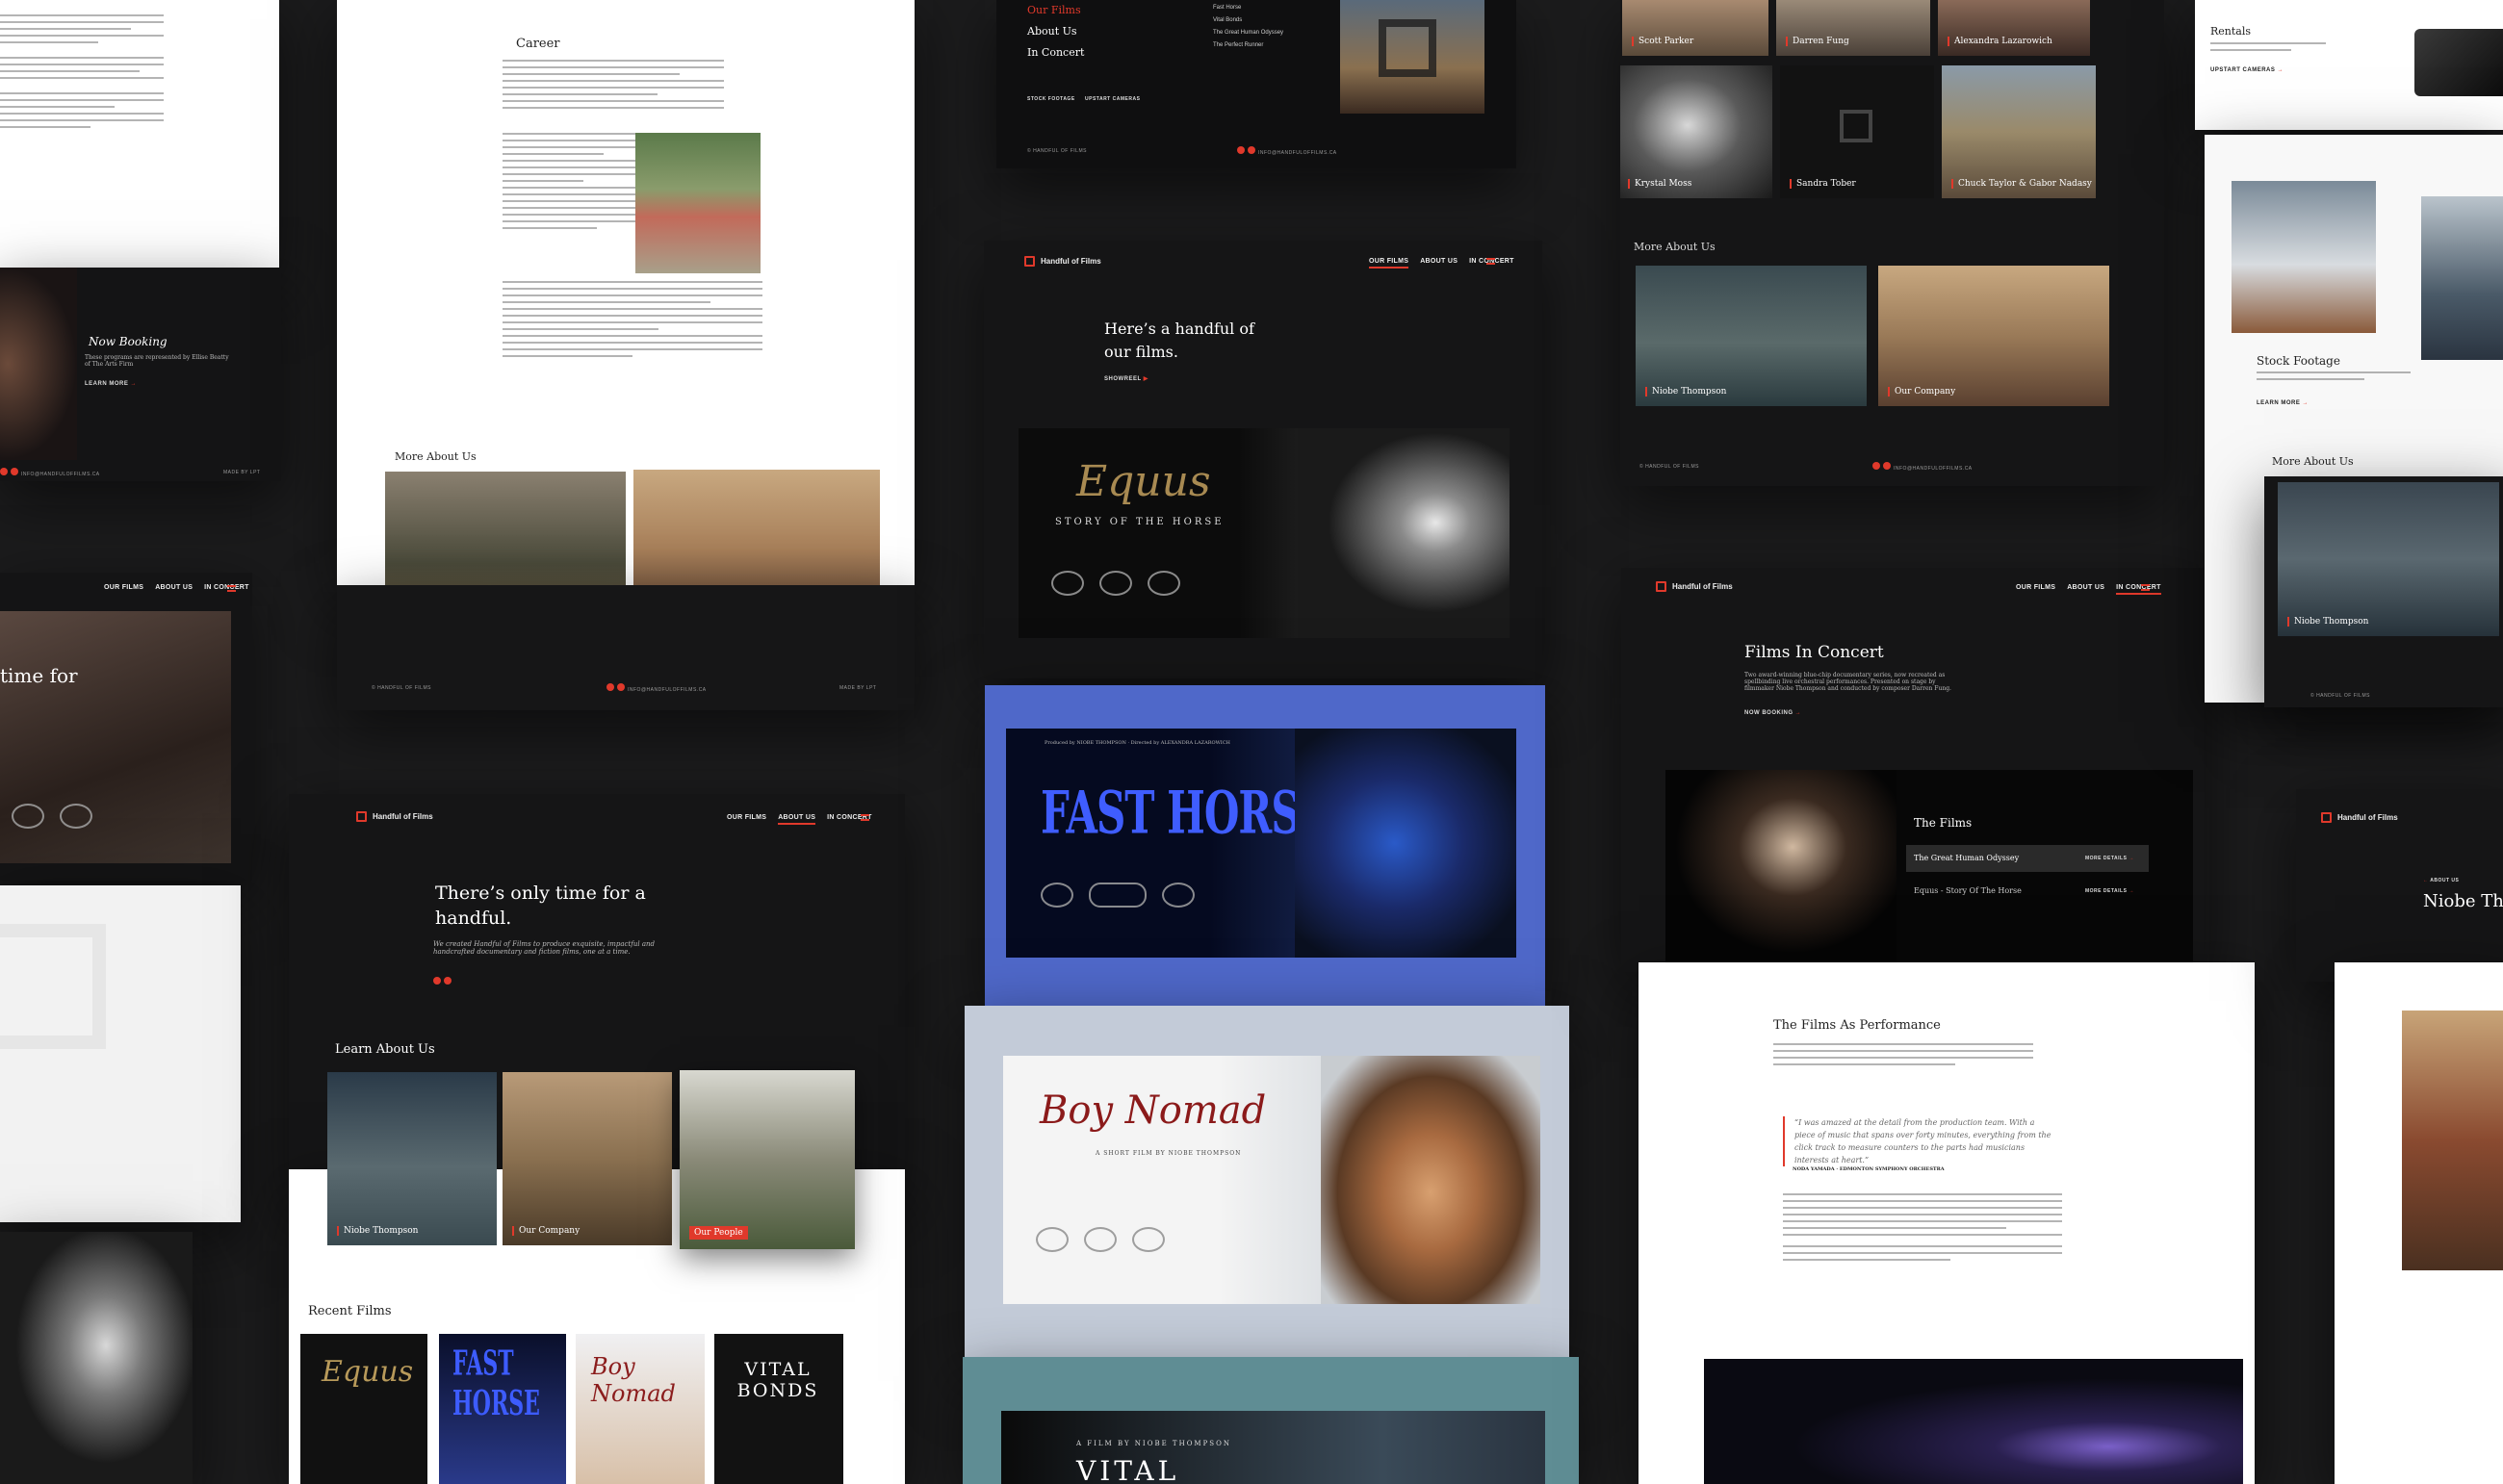 Image resolution: width=2503 pixels, height=1484 pixels. Describe the element at coordinates (1248, 33) in the screenshot. I see `menu-film-3: The Great Human Odyssey` at that location.